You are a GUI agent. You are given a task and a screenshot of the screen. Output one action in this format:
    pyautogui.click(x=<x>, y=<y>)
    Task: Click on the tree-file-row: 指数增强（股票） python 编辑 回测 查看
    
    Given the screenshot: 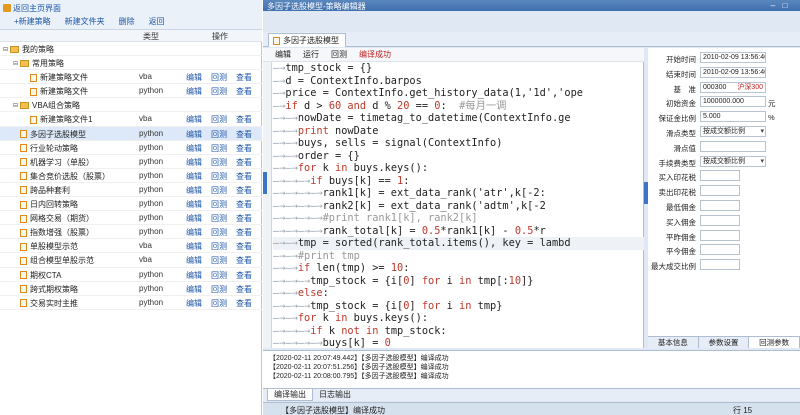 What is the action you would take?
    pyautogui.click(x=131, y=232)
    